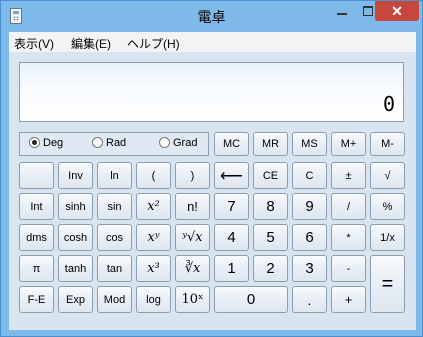  Describe the element at coordinates (91, 43) in the screenshot. I see `menu-edit: 編集(E)` at that location.